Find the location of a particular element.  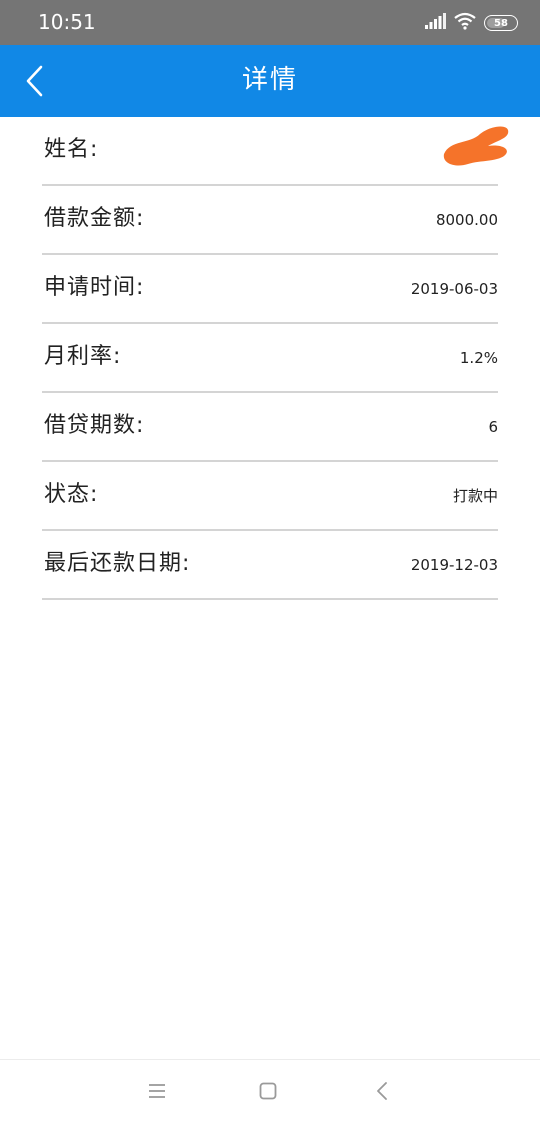

home-button is located at coordinates (268, 1091).